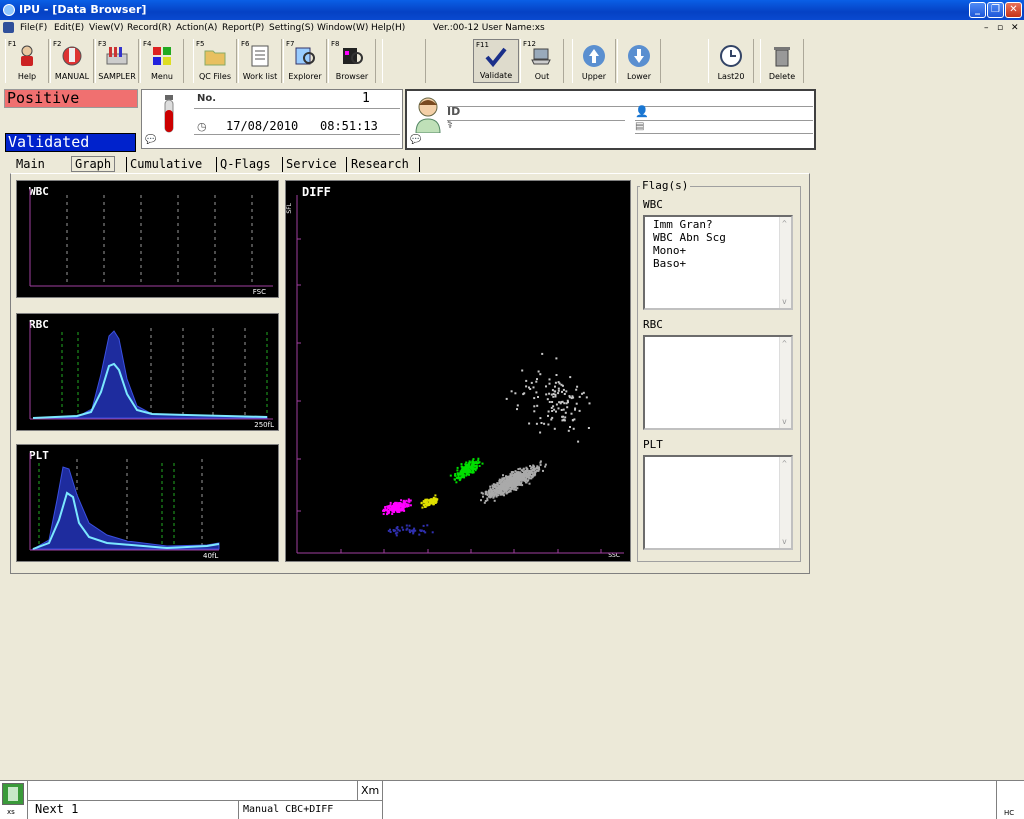 Image resolution: width=1024 pixels, height=819 pixels. I want to click on menu-record: Record(R), so click(149, 28).